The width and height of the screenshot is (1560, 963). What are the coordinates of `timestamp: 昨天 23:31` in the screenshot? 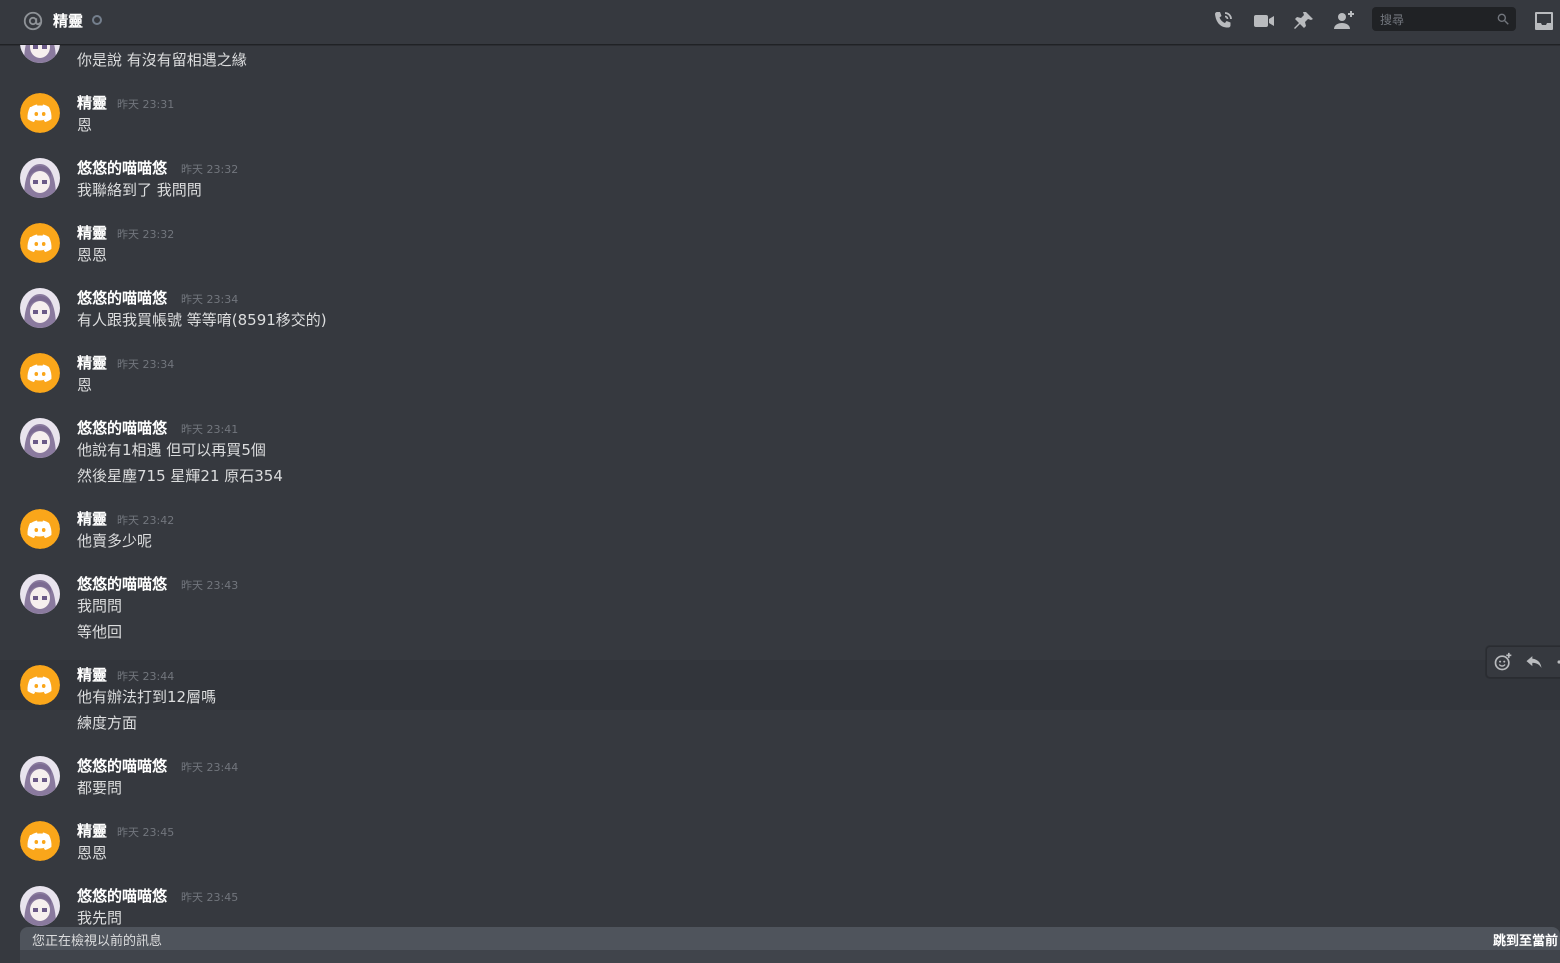 It's located at (146, 104).